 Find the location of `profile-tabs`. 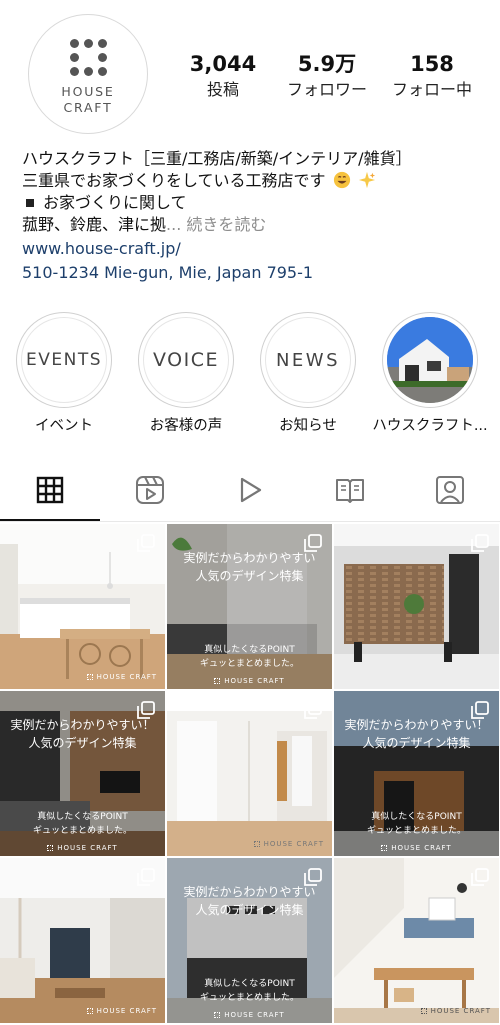

profile-tabs is located at coordinates (250, 491).